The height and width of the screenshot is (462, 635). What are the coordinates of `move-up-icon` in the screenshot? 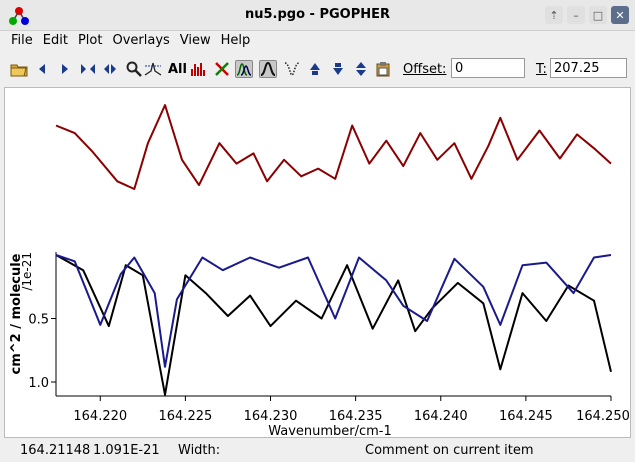 It's located at (315, 69).